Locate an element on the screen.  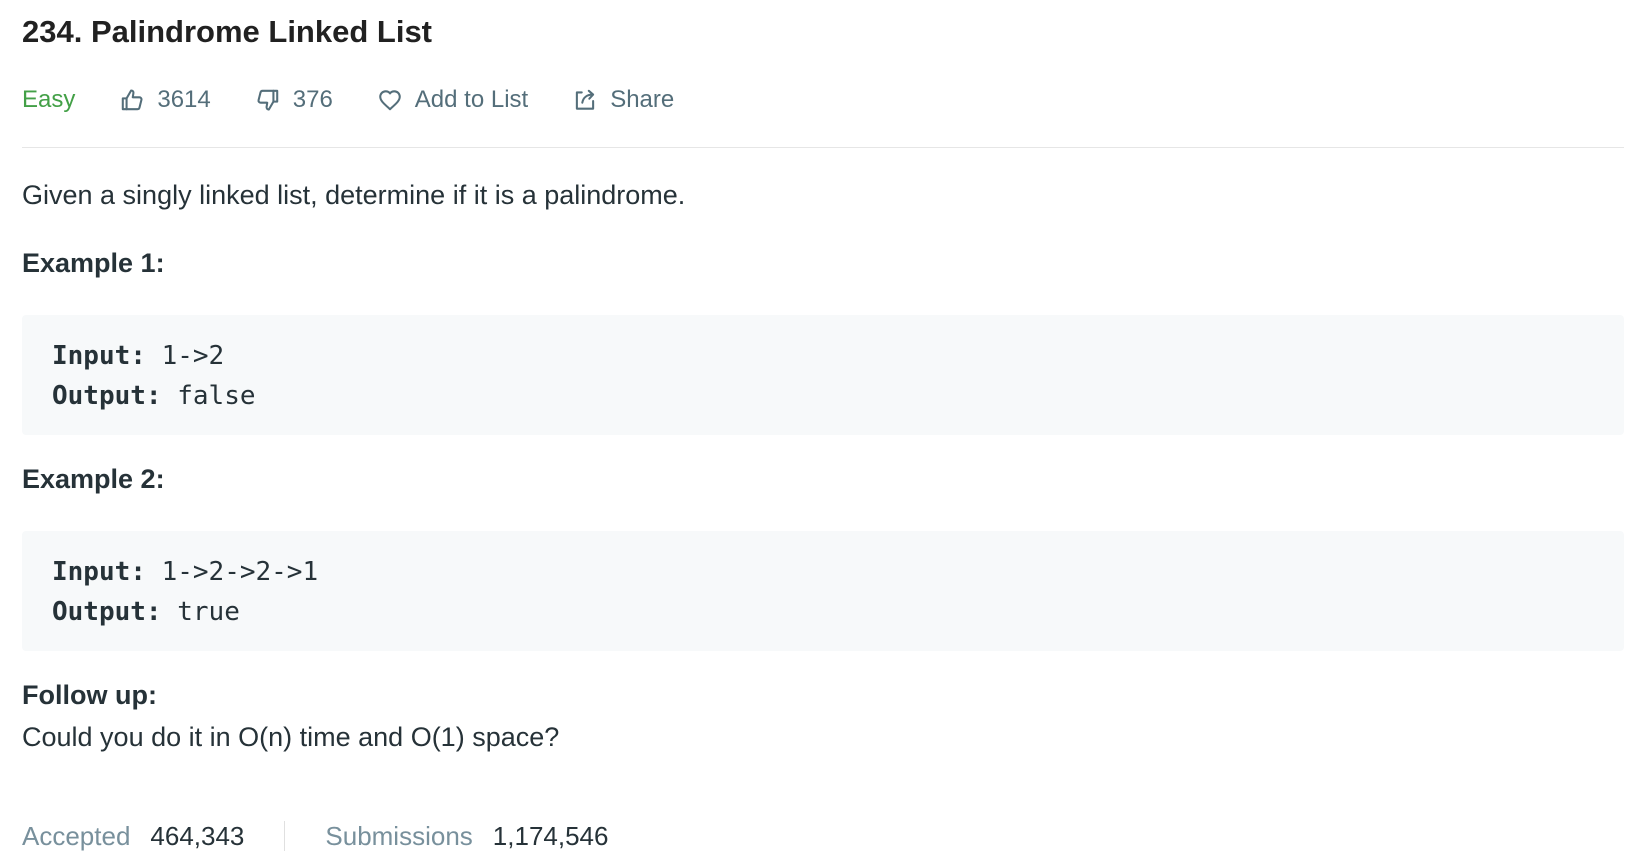
example-1-output: Output: false is located at coordinates (154, 396).